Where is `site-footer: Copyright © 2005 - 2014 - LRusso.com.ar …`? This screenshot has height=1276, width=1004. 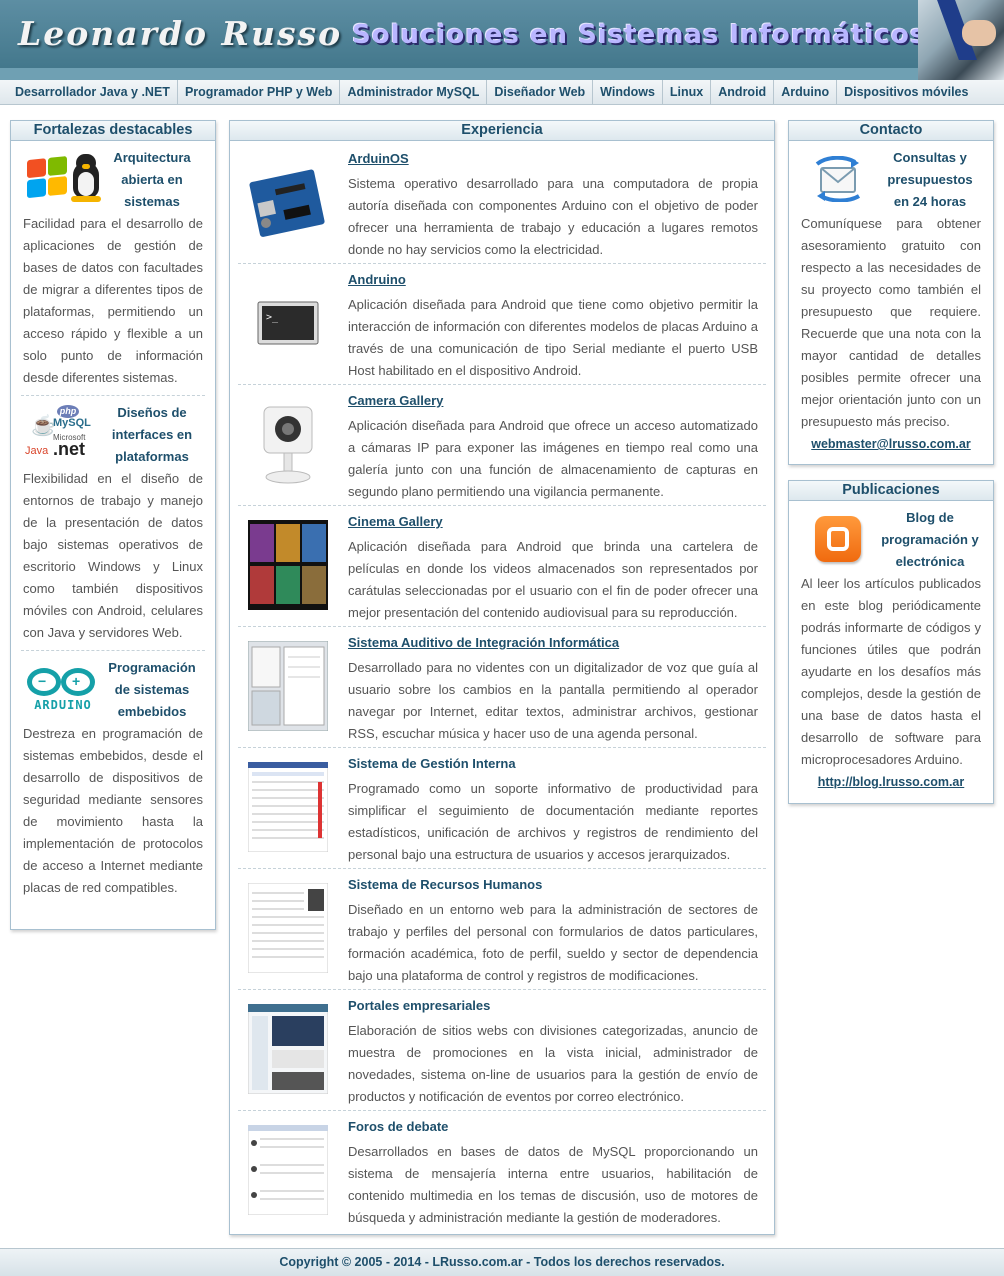
site-footer: Copyright © 2005 - 2014 - LRusso.com.ar … is located at coordinates (502, 1262).